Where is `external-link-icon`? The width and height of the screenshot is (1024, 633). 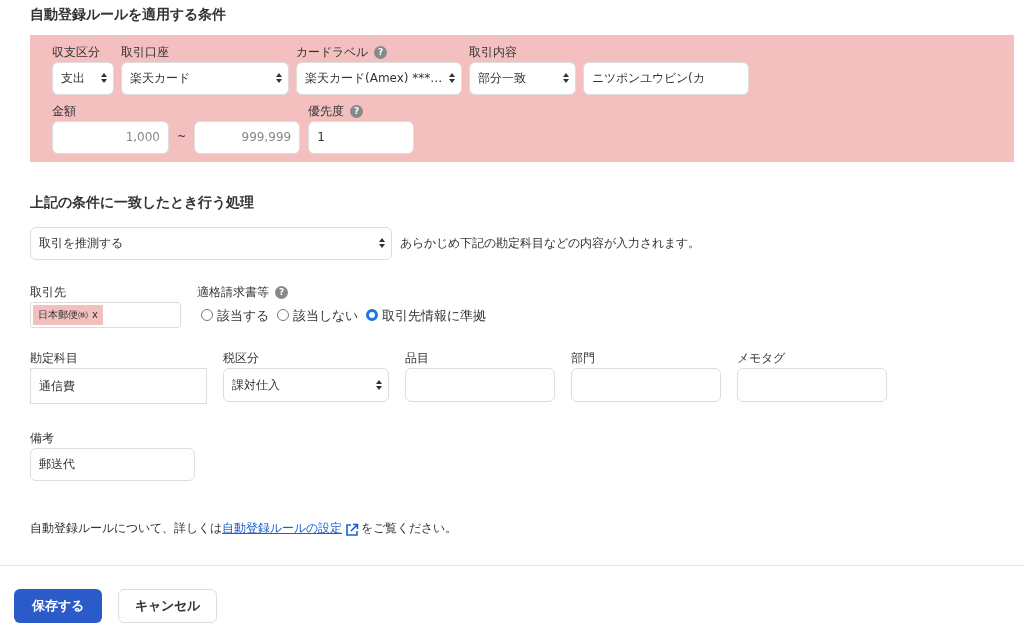 external-link-icon is located at coordinates (352, 529).